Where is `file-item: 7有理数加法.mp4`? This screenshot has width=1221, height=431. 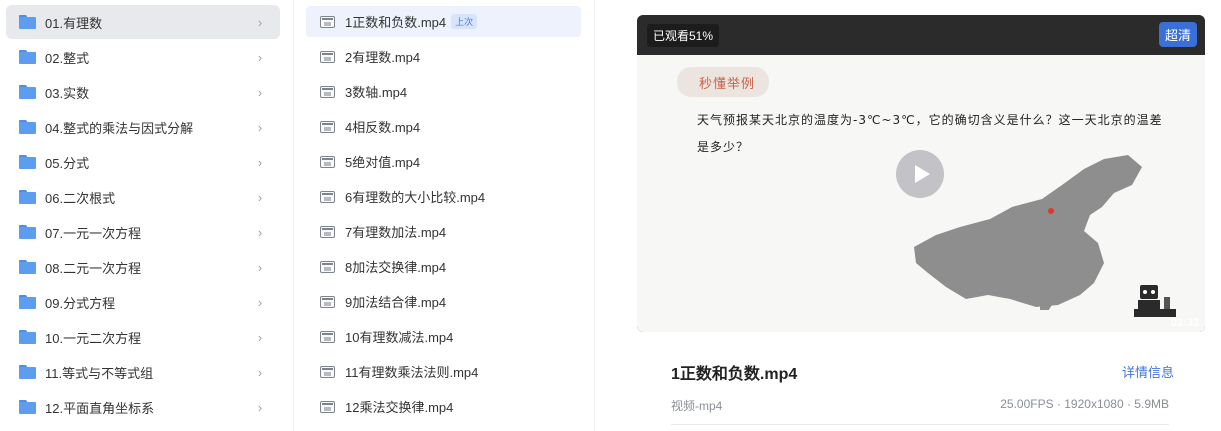 file-item: 7有理数加法.mp4 is located at coordinates (443, 231).